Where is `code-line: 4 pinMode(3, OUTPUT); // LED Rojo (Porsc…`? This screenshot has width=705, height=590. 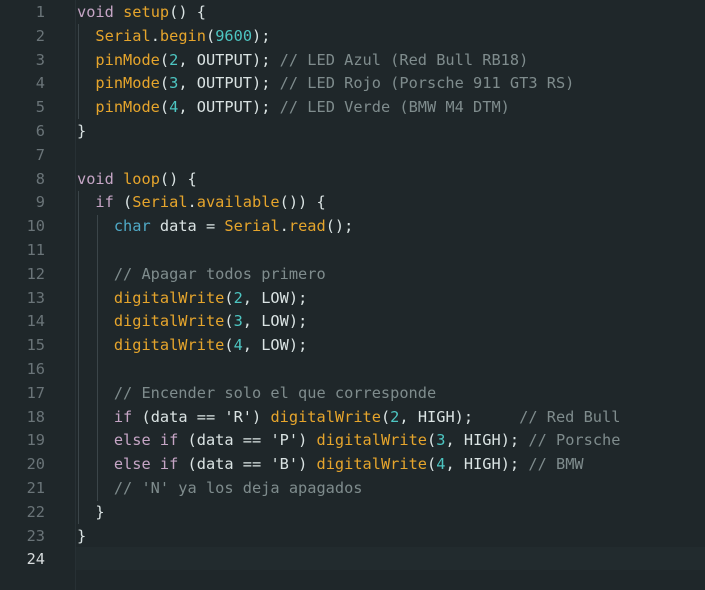 code-line: 4 pinMode(3, OUTPUT); // LED Rojo (Porsc… is located at coordinates (352, 84).